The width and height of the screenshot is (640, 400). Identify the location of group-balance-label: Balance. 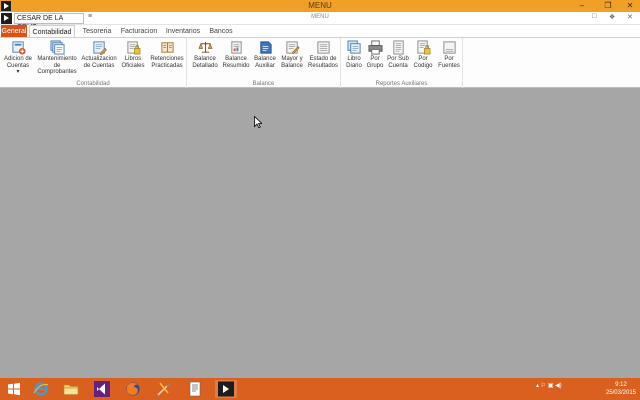
(263, 84).